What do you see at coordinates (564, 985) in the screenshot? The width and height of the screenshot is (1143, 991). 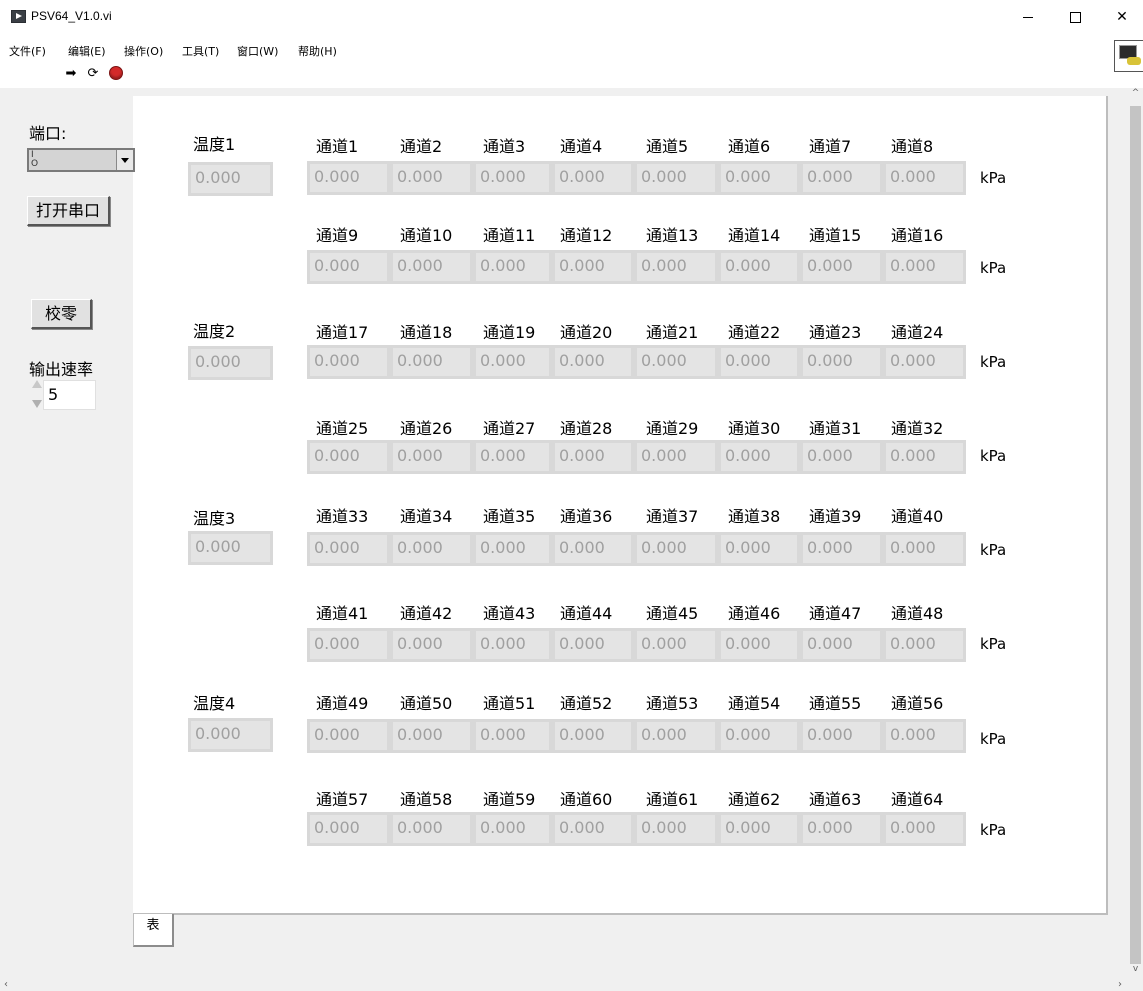 I see `horizontal-scrollbar: ‹ ›` at bounding box center [564, 985].